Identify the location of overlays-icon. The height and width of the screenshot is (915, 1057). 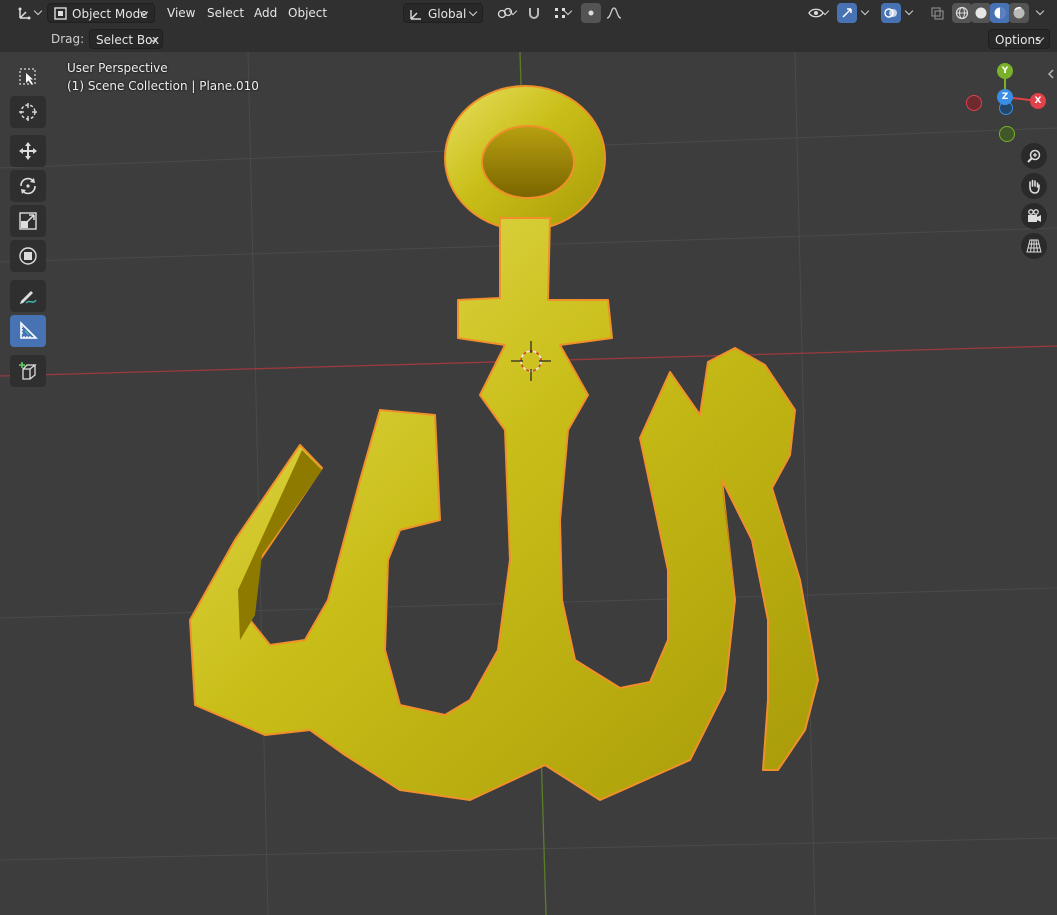
(890, 13).